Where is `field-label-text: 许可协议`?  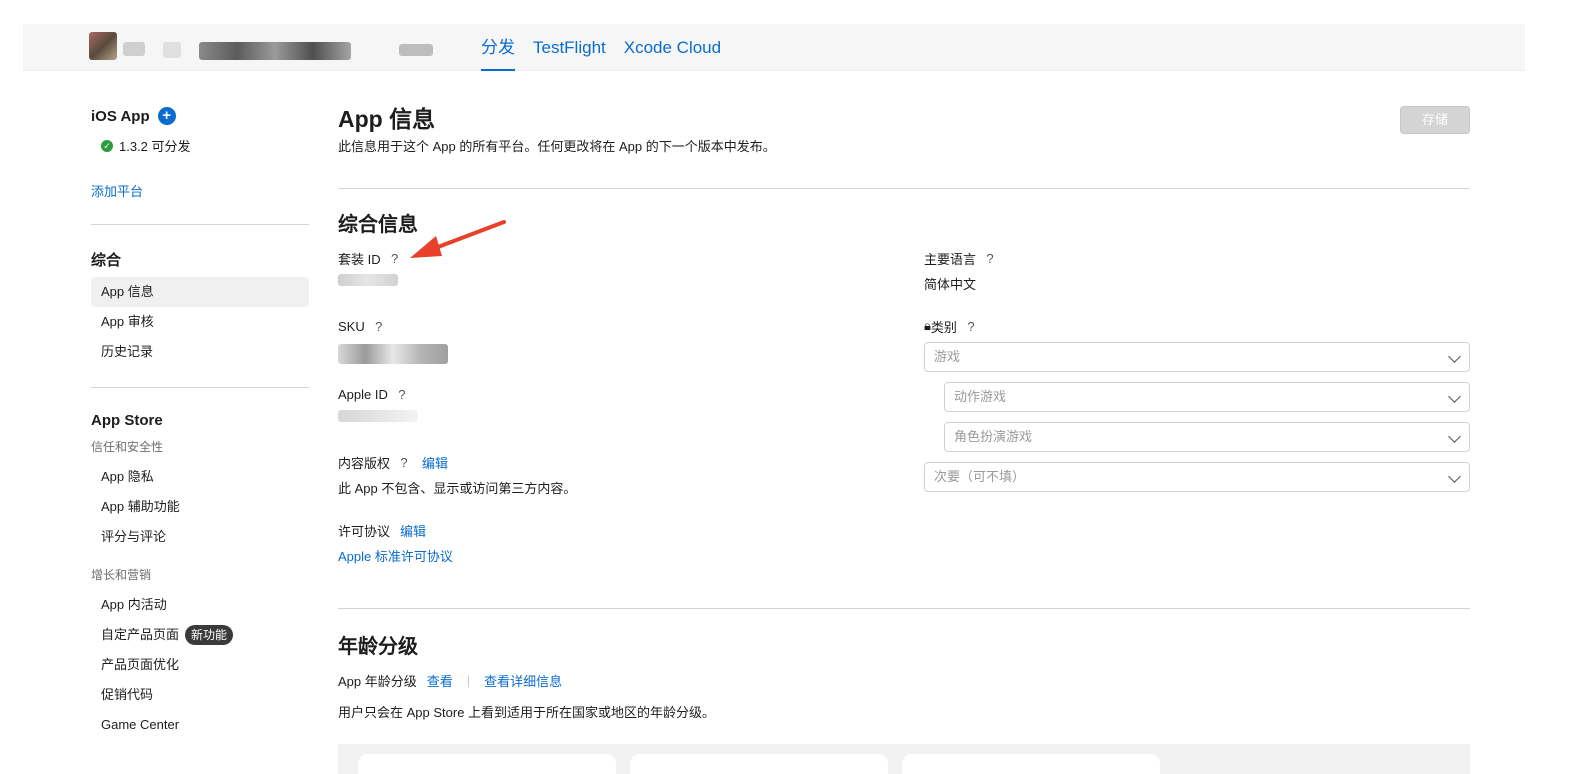
field-label-text: 许可协议 is located at coordinates (364, 531).